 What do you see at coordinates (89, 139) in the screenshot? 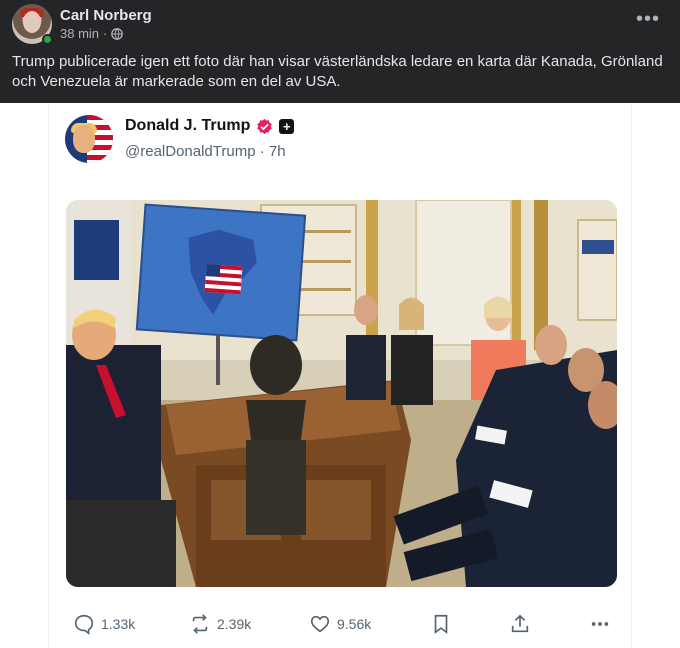
I see `embedded-author-avatar` at bounding box center [89, 139].